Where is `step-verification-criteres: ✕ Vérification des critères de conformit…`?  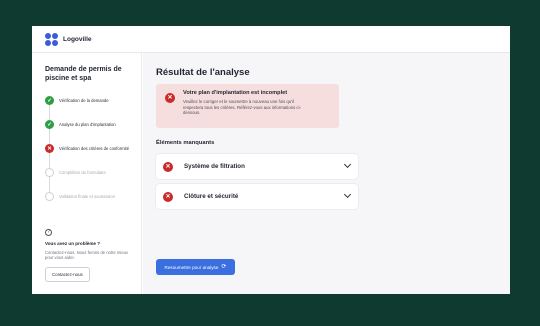 step-verification-criteres: ✕ Vérification des critères de conformit… is located at coordinates (93, 155).